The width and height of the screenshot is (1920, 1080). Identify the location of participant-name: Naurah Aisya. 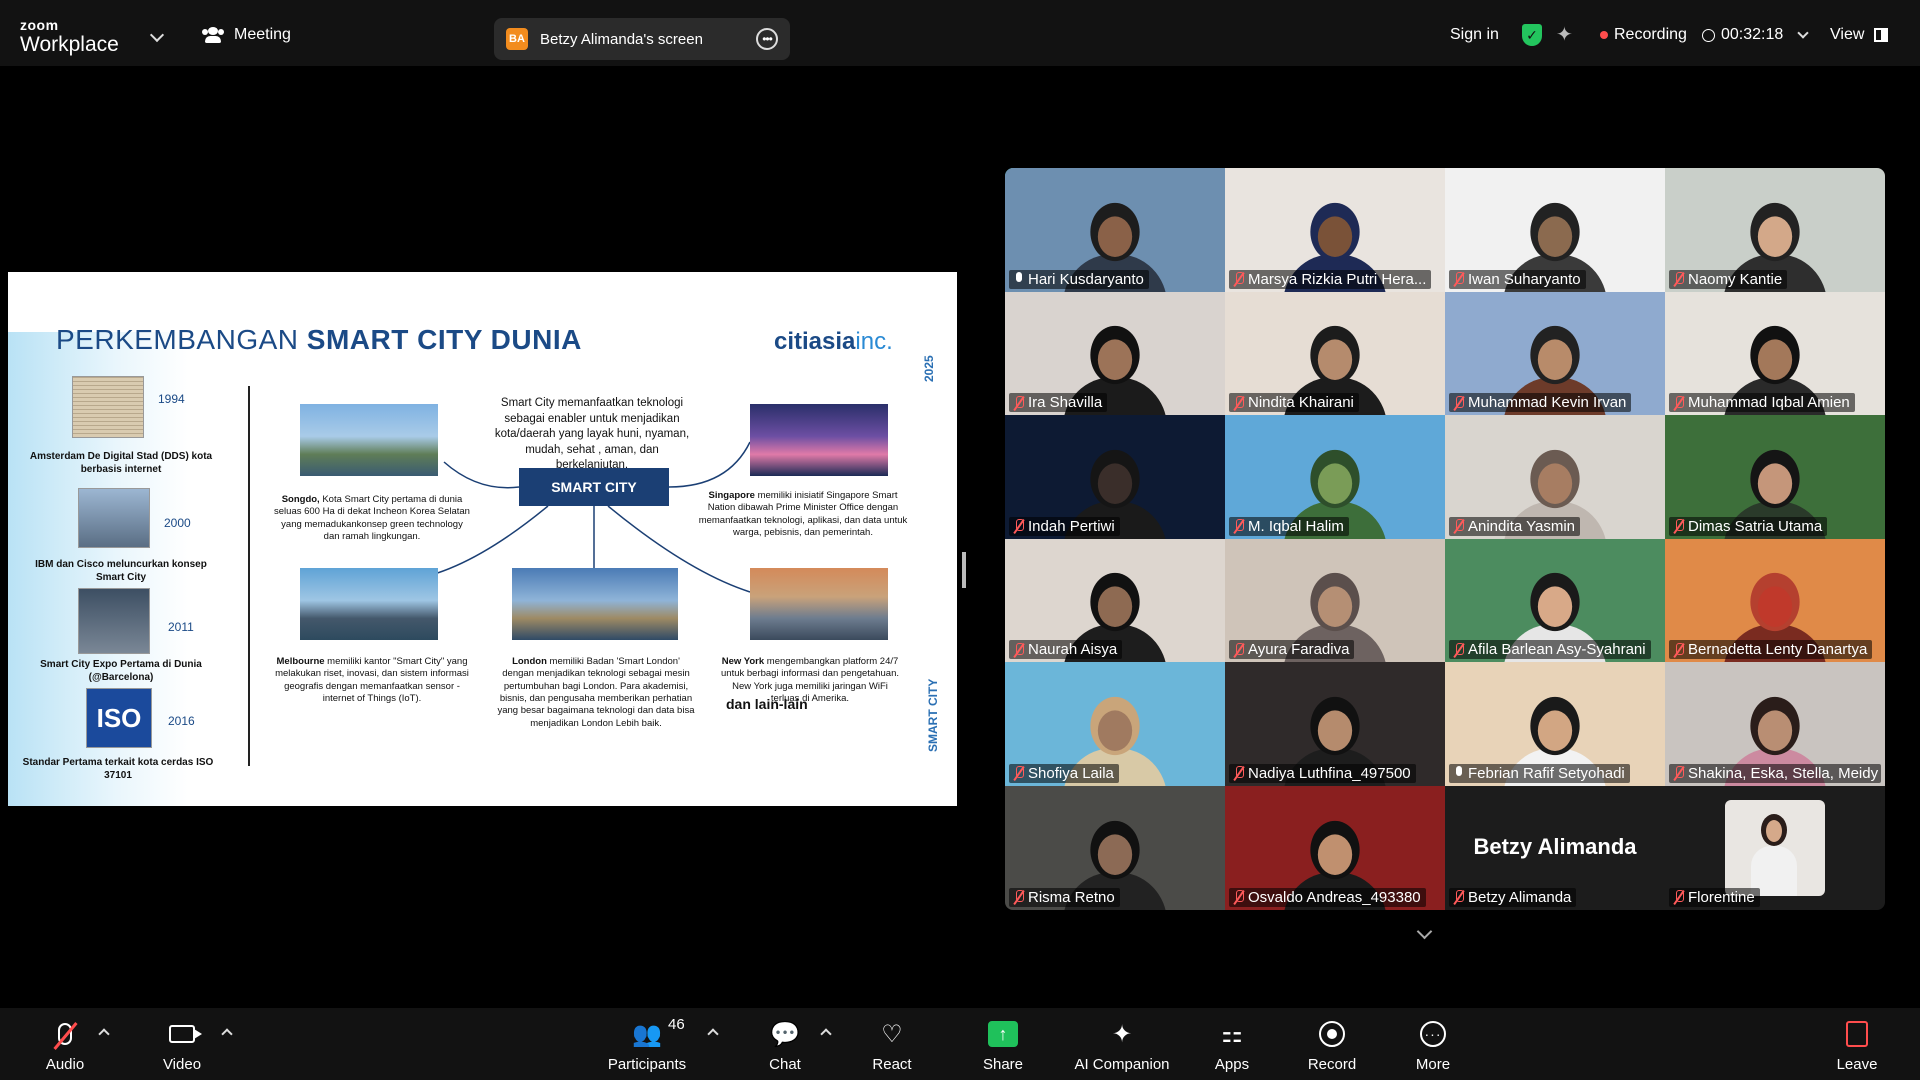
(1073, 650).